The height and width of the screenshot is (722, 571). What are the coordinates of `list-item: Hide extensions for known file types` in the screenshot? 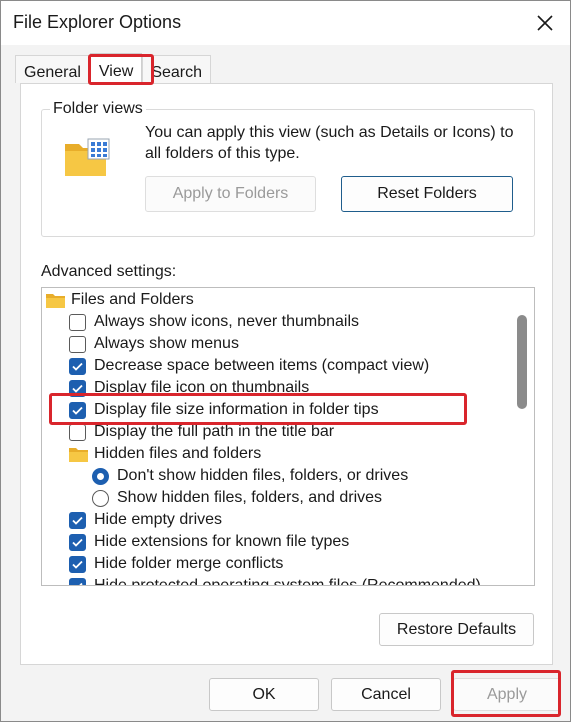 It's located at (209, 542).